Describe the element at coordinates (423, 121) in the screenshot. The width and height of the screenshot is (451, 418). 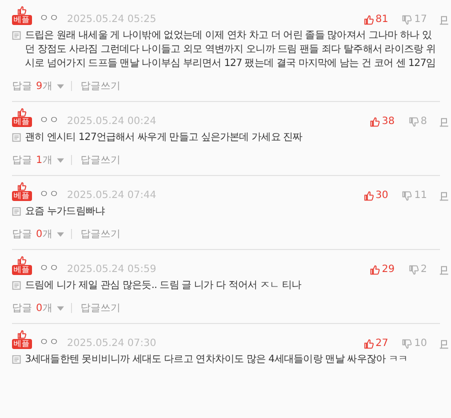
I see `dislike-count: 8` at that location.